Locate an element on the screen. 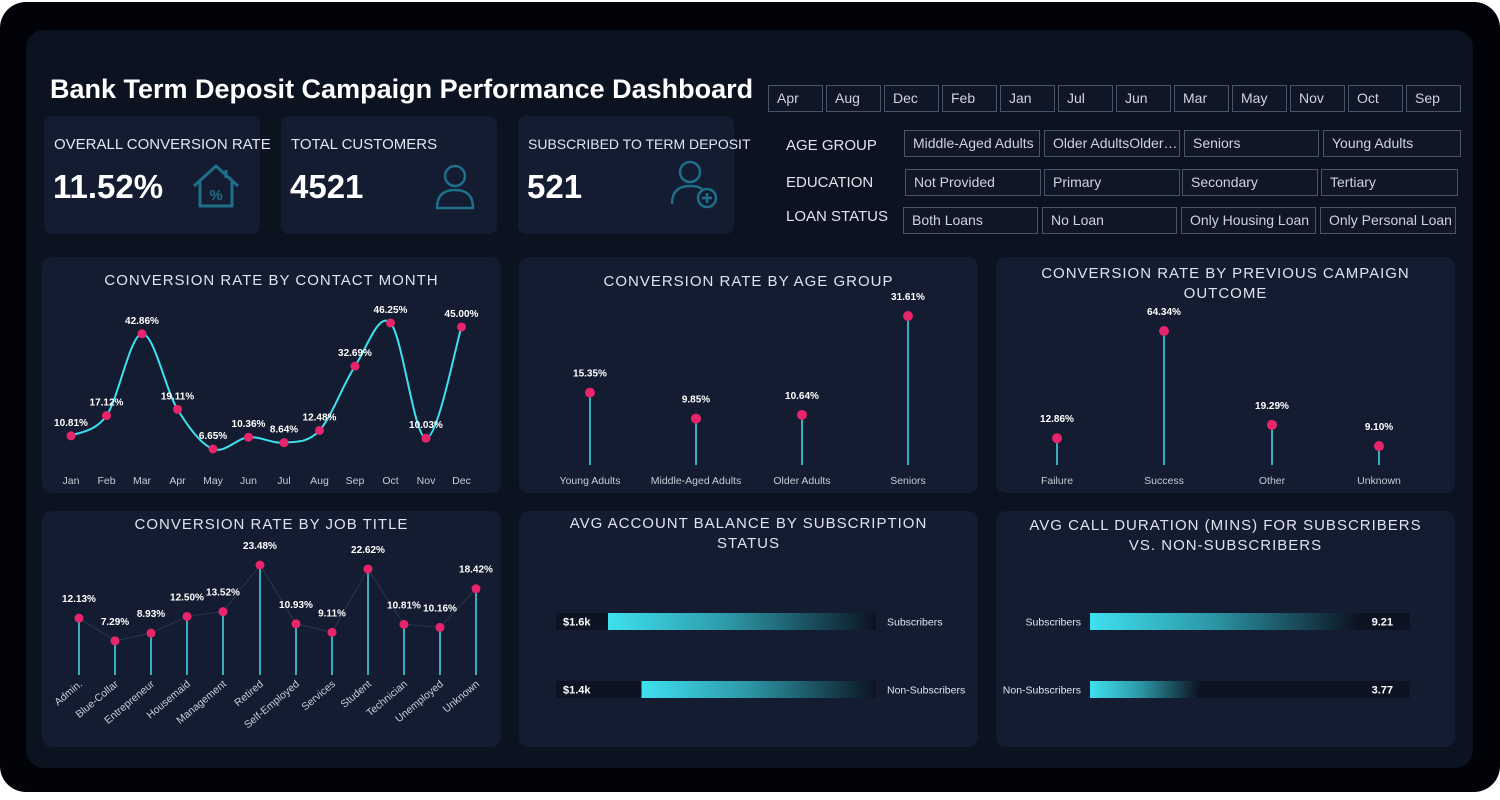  x-tick-label: Jul is located at coordinates (283, 481).